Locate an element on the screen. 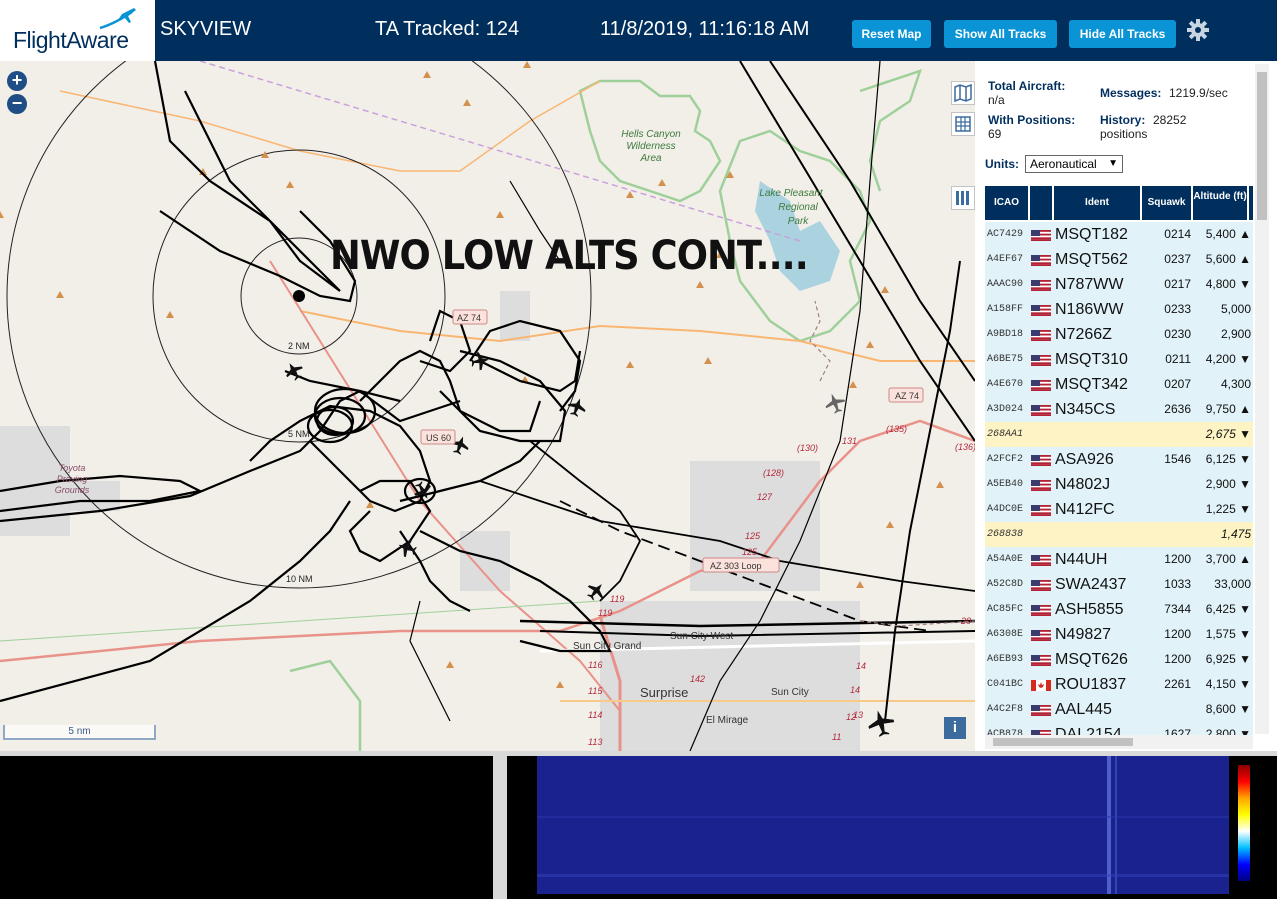 This screenshot has height=899, width=1277. cell-squawk: 1033 is located at coordinates (1177, 584).